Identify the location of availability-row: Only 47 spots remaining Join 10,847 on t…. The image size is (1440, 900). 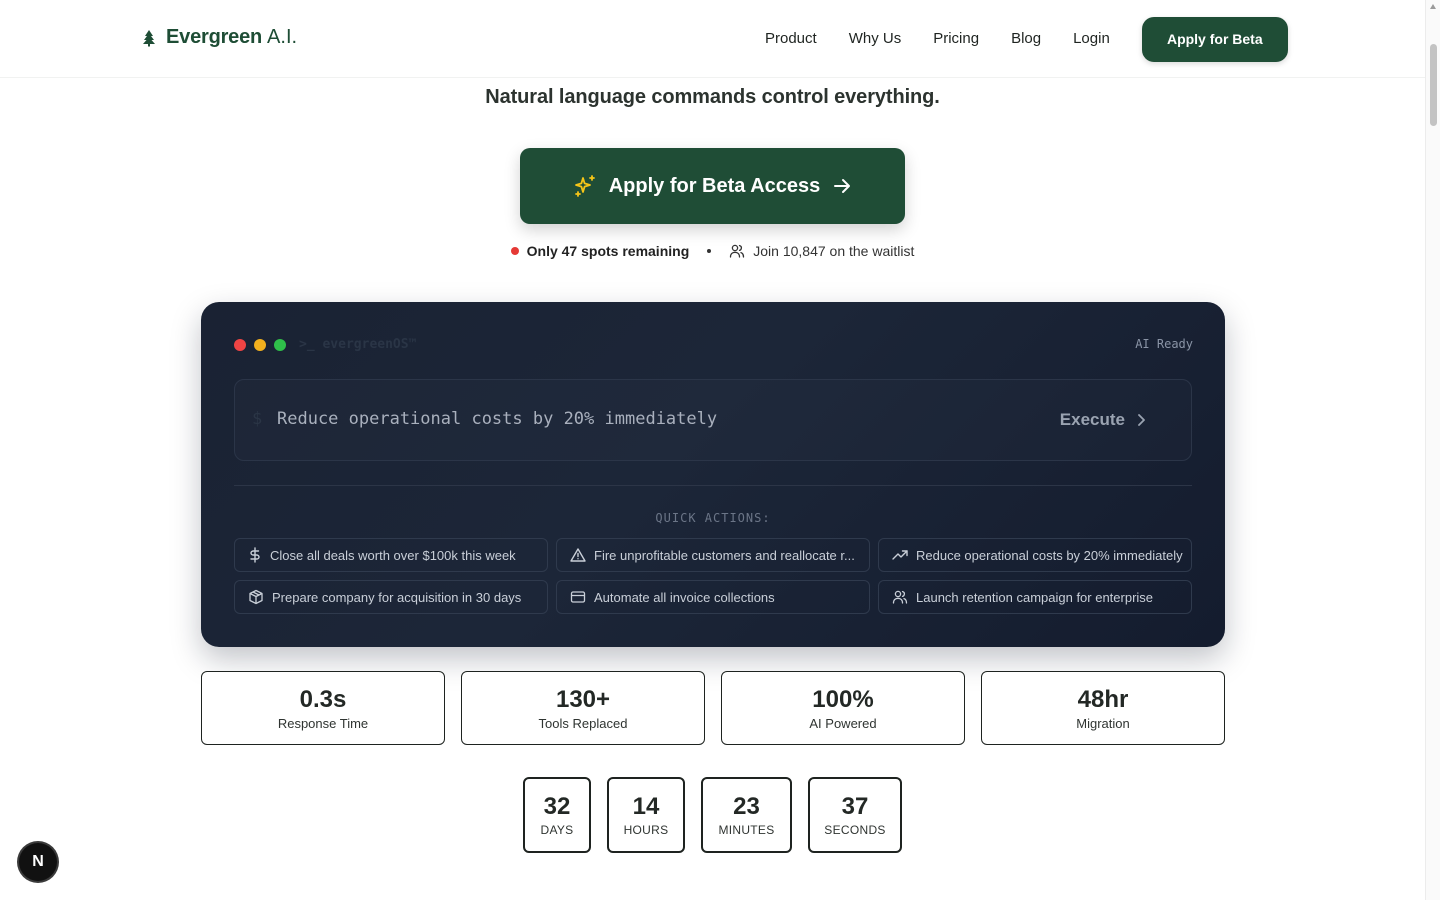
(712, 251).